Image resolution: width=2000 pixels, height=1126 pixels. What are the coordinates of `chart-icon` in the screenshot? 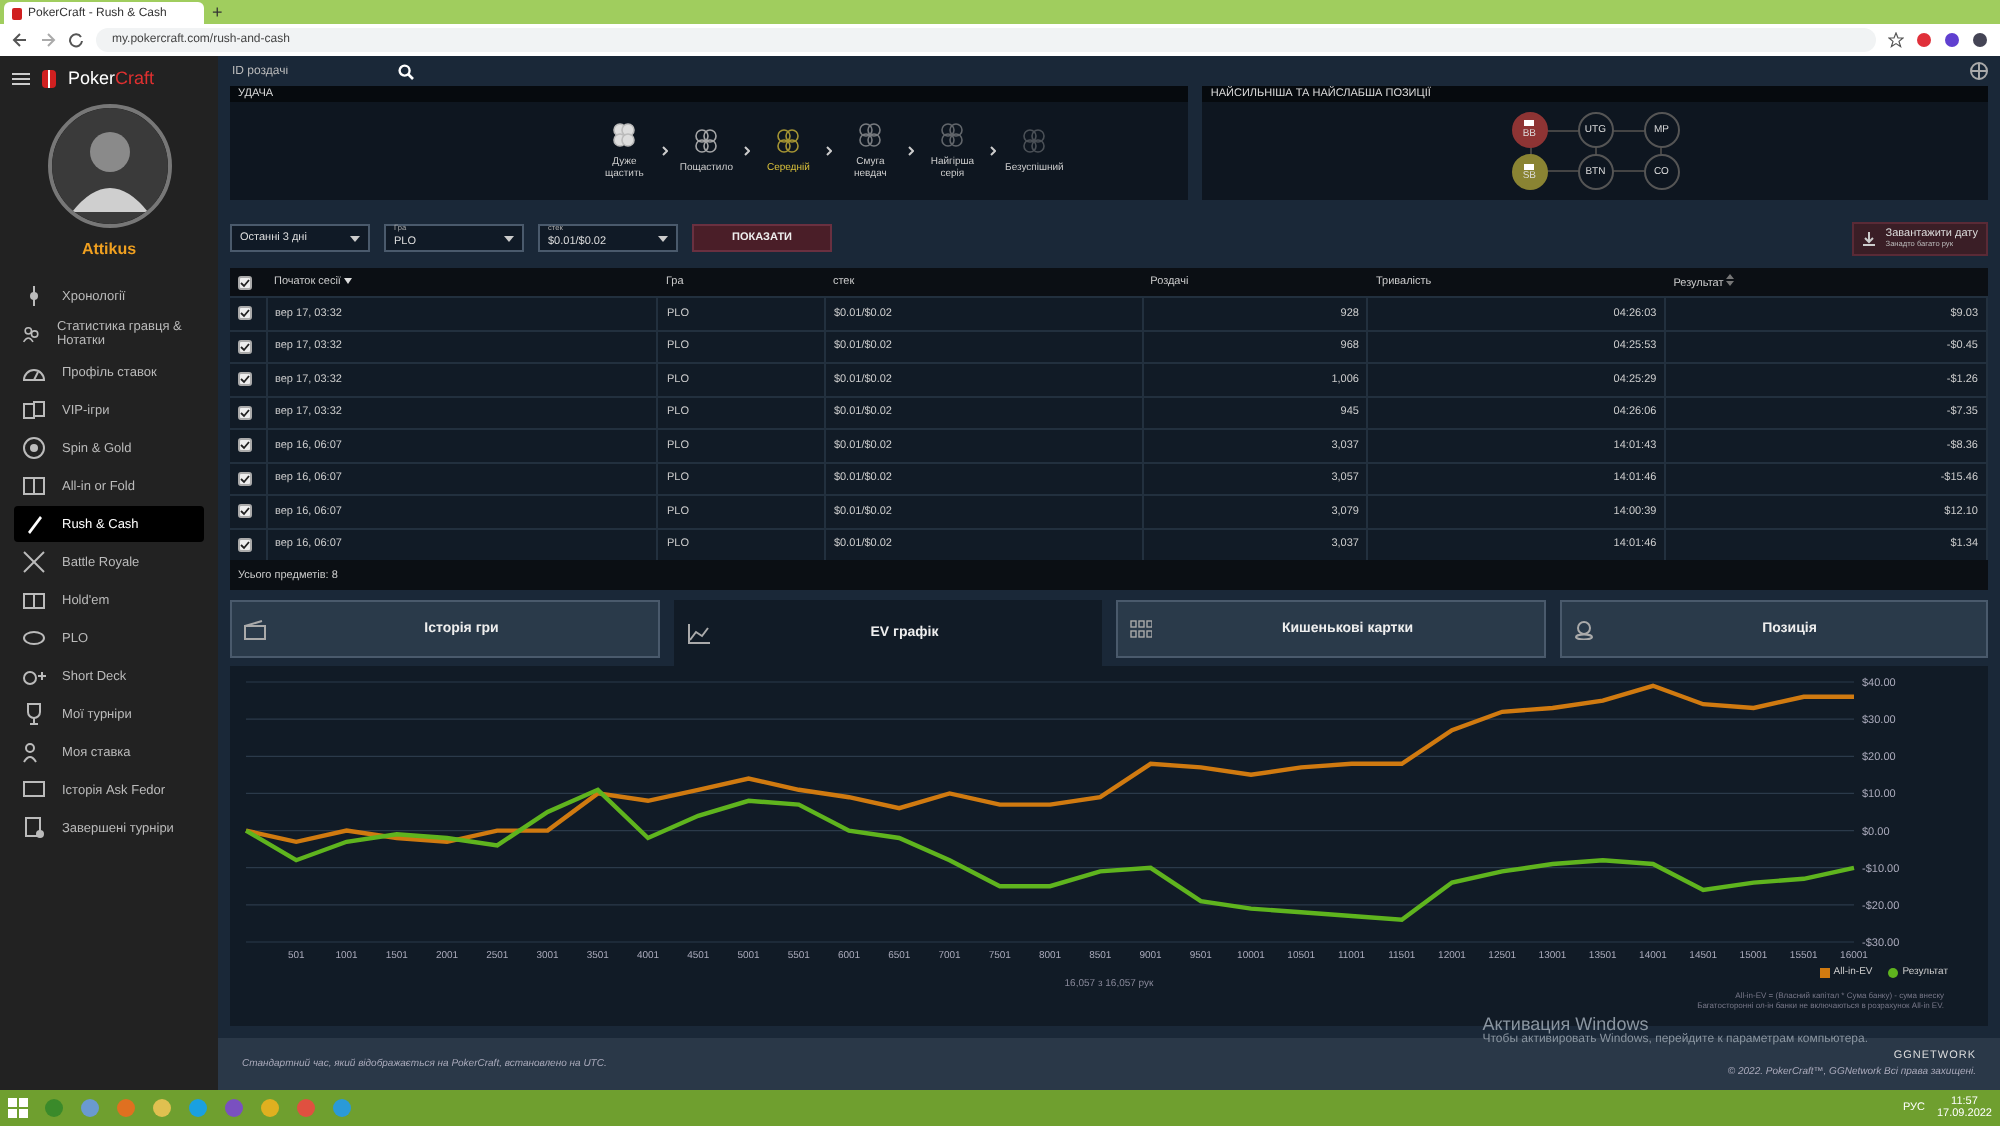 It's located at (698, 633).